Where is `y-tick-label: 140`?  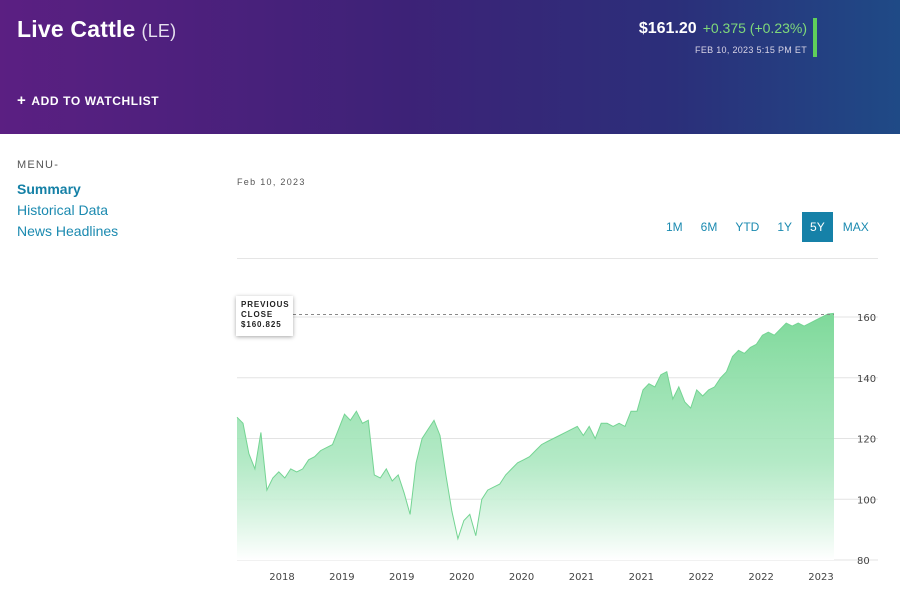 y-tick-label: 140 is located at coordinates (866, 379).